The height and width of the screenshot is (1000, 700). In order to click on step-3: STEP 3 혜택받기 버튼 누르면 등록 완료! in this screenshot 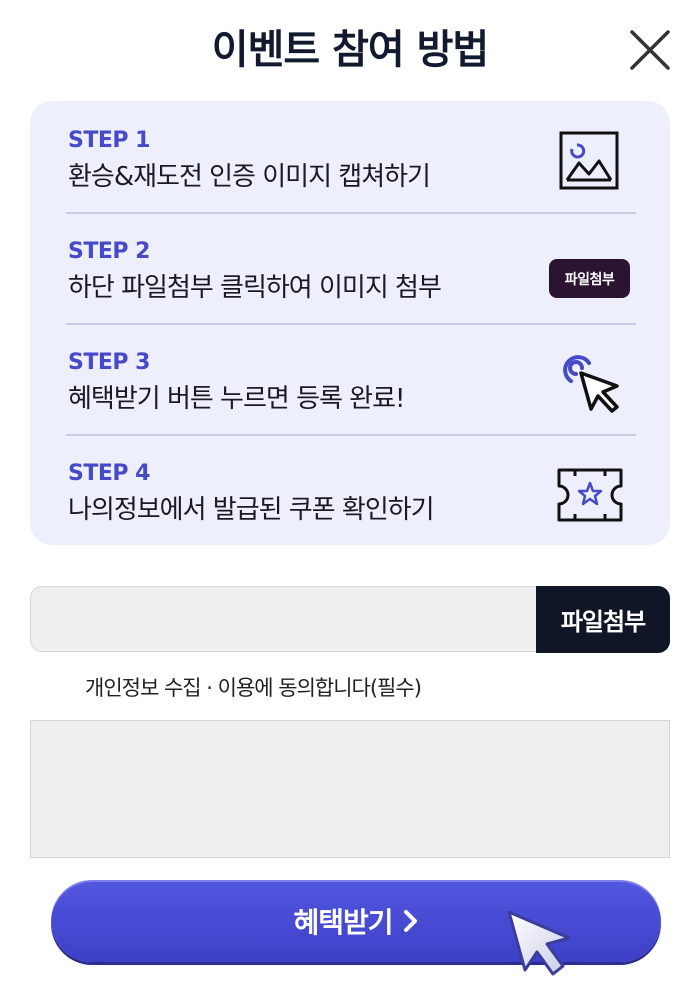, I will do `click(351, 378)`.